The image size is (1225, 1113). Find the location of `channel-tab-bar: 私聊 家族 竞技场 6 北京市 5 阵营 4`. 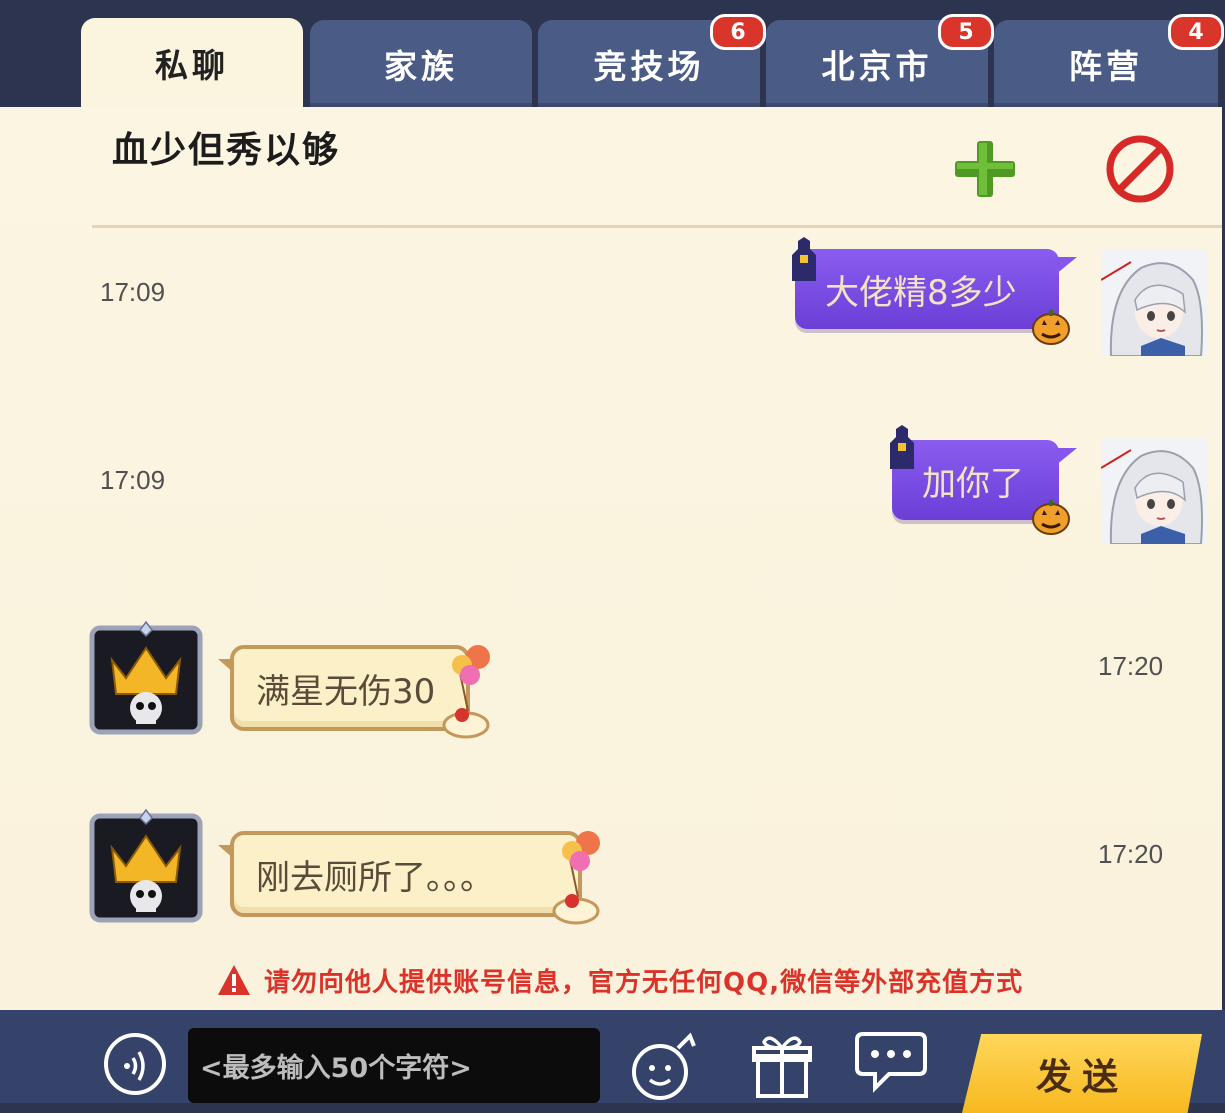

channel-tab-bar: 私聊 家族 竞技场 6 北京市 5 阵营 4 is located at coordinates (612, 53).